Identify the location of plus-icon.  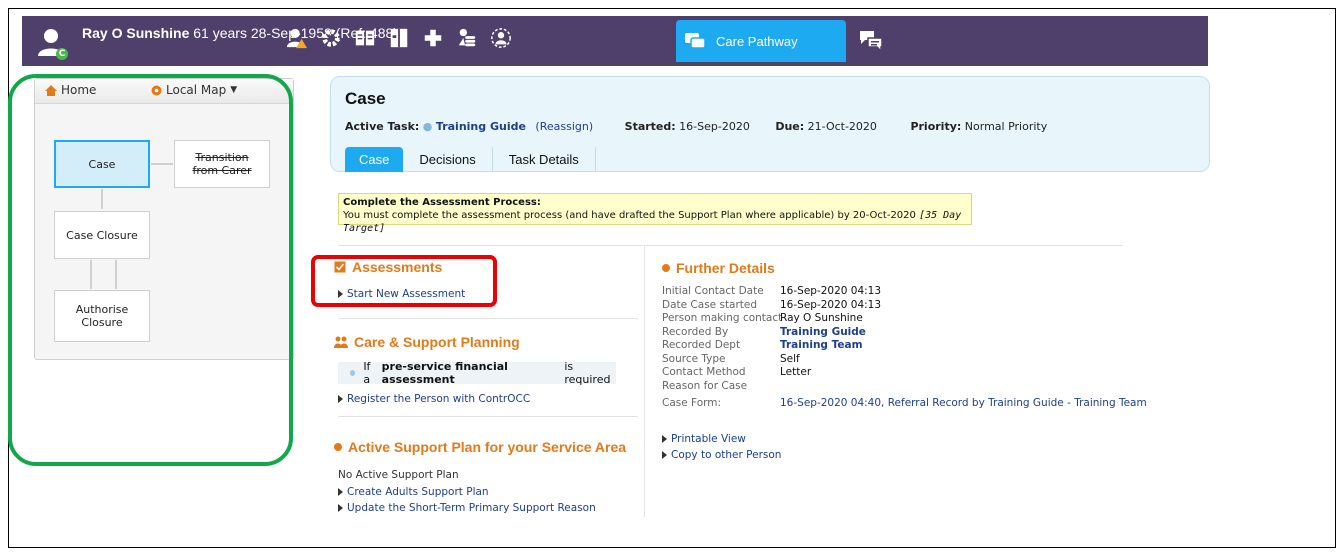
(433, 38).